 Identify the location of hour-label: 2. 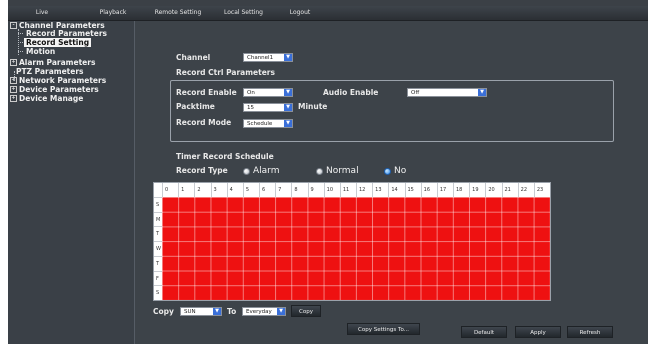
(202, 190).